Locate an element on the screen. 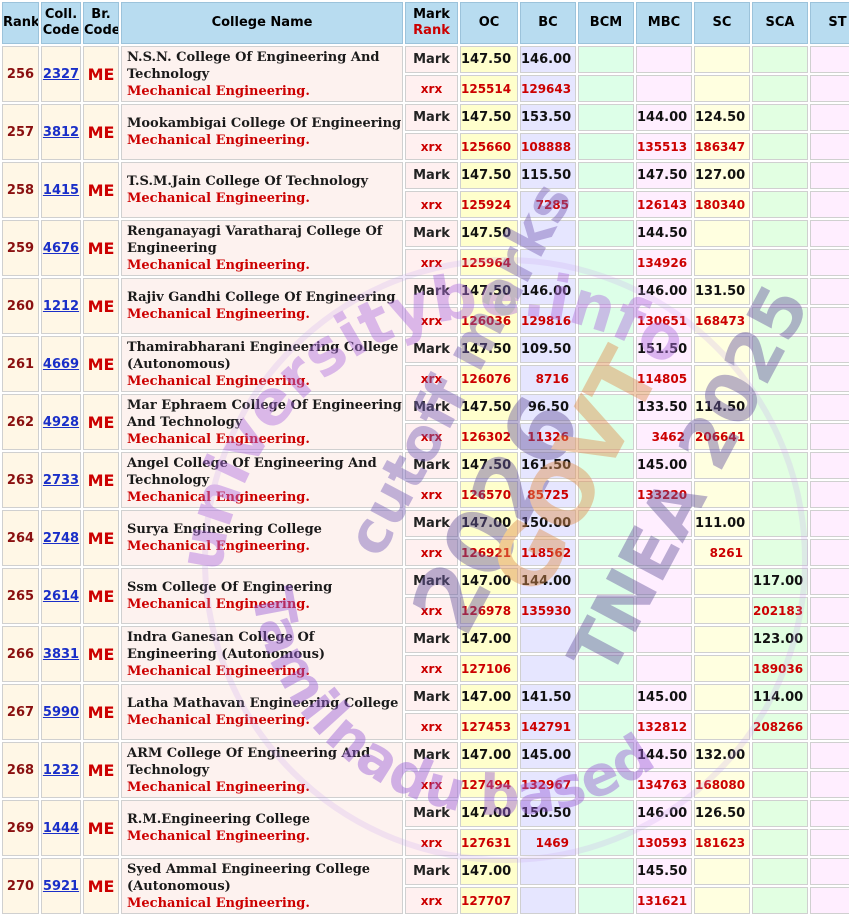 The width and height of the screenshot is (849, 916). mark-bc: 96.50 is located at coordinates (548, 407).